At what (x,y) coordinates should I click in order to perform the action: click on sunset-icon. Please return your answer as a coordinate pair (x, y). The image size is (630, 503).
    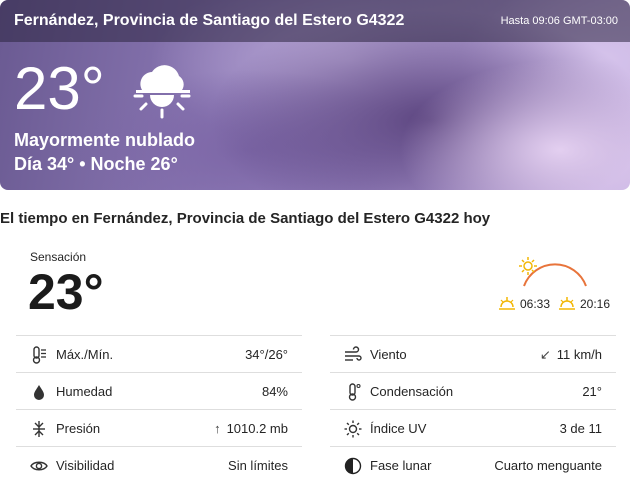
    Looking at the image, I should click on (567, 306).